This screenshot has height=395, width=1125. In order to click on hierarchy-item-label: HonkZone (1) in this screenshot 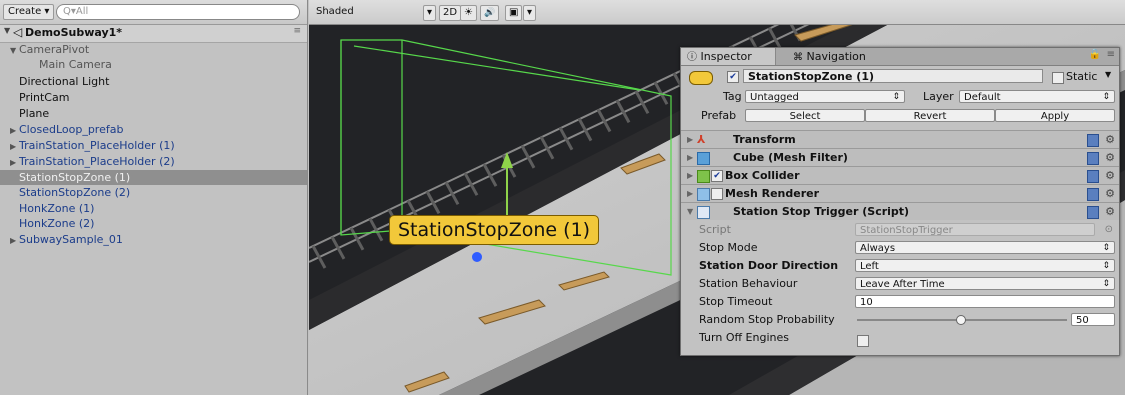, I will do `click(57, 208)`.